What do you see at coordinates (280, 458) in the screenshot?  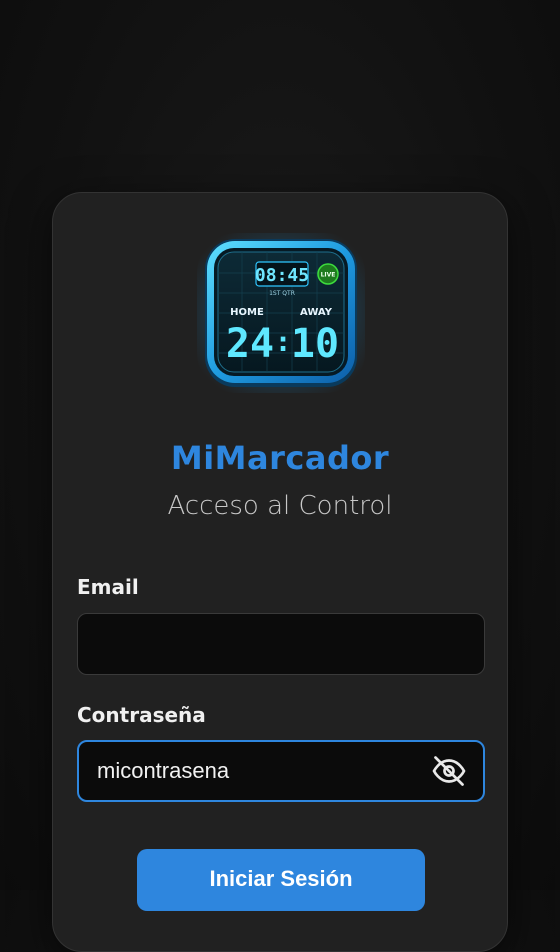 I see `app-name: MiMarcador` at bounding box center [280, 458].